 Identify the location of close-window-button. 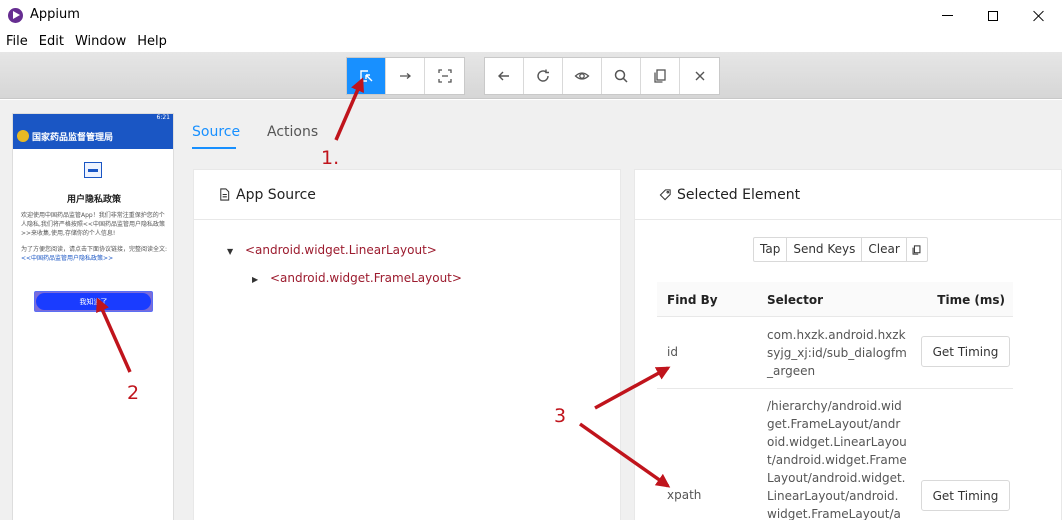
(1039, 15).